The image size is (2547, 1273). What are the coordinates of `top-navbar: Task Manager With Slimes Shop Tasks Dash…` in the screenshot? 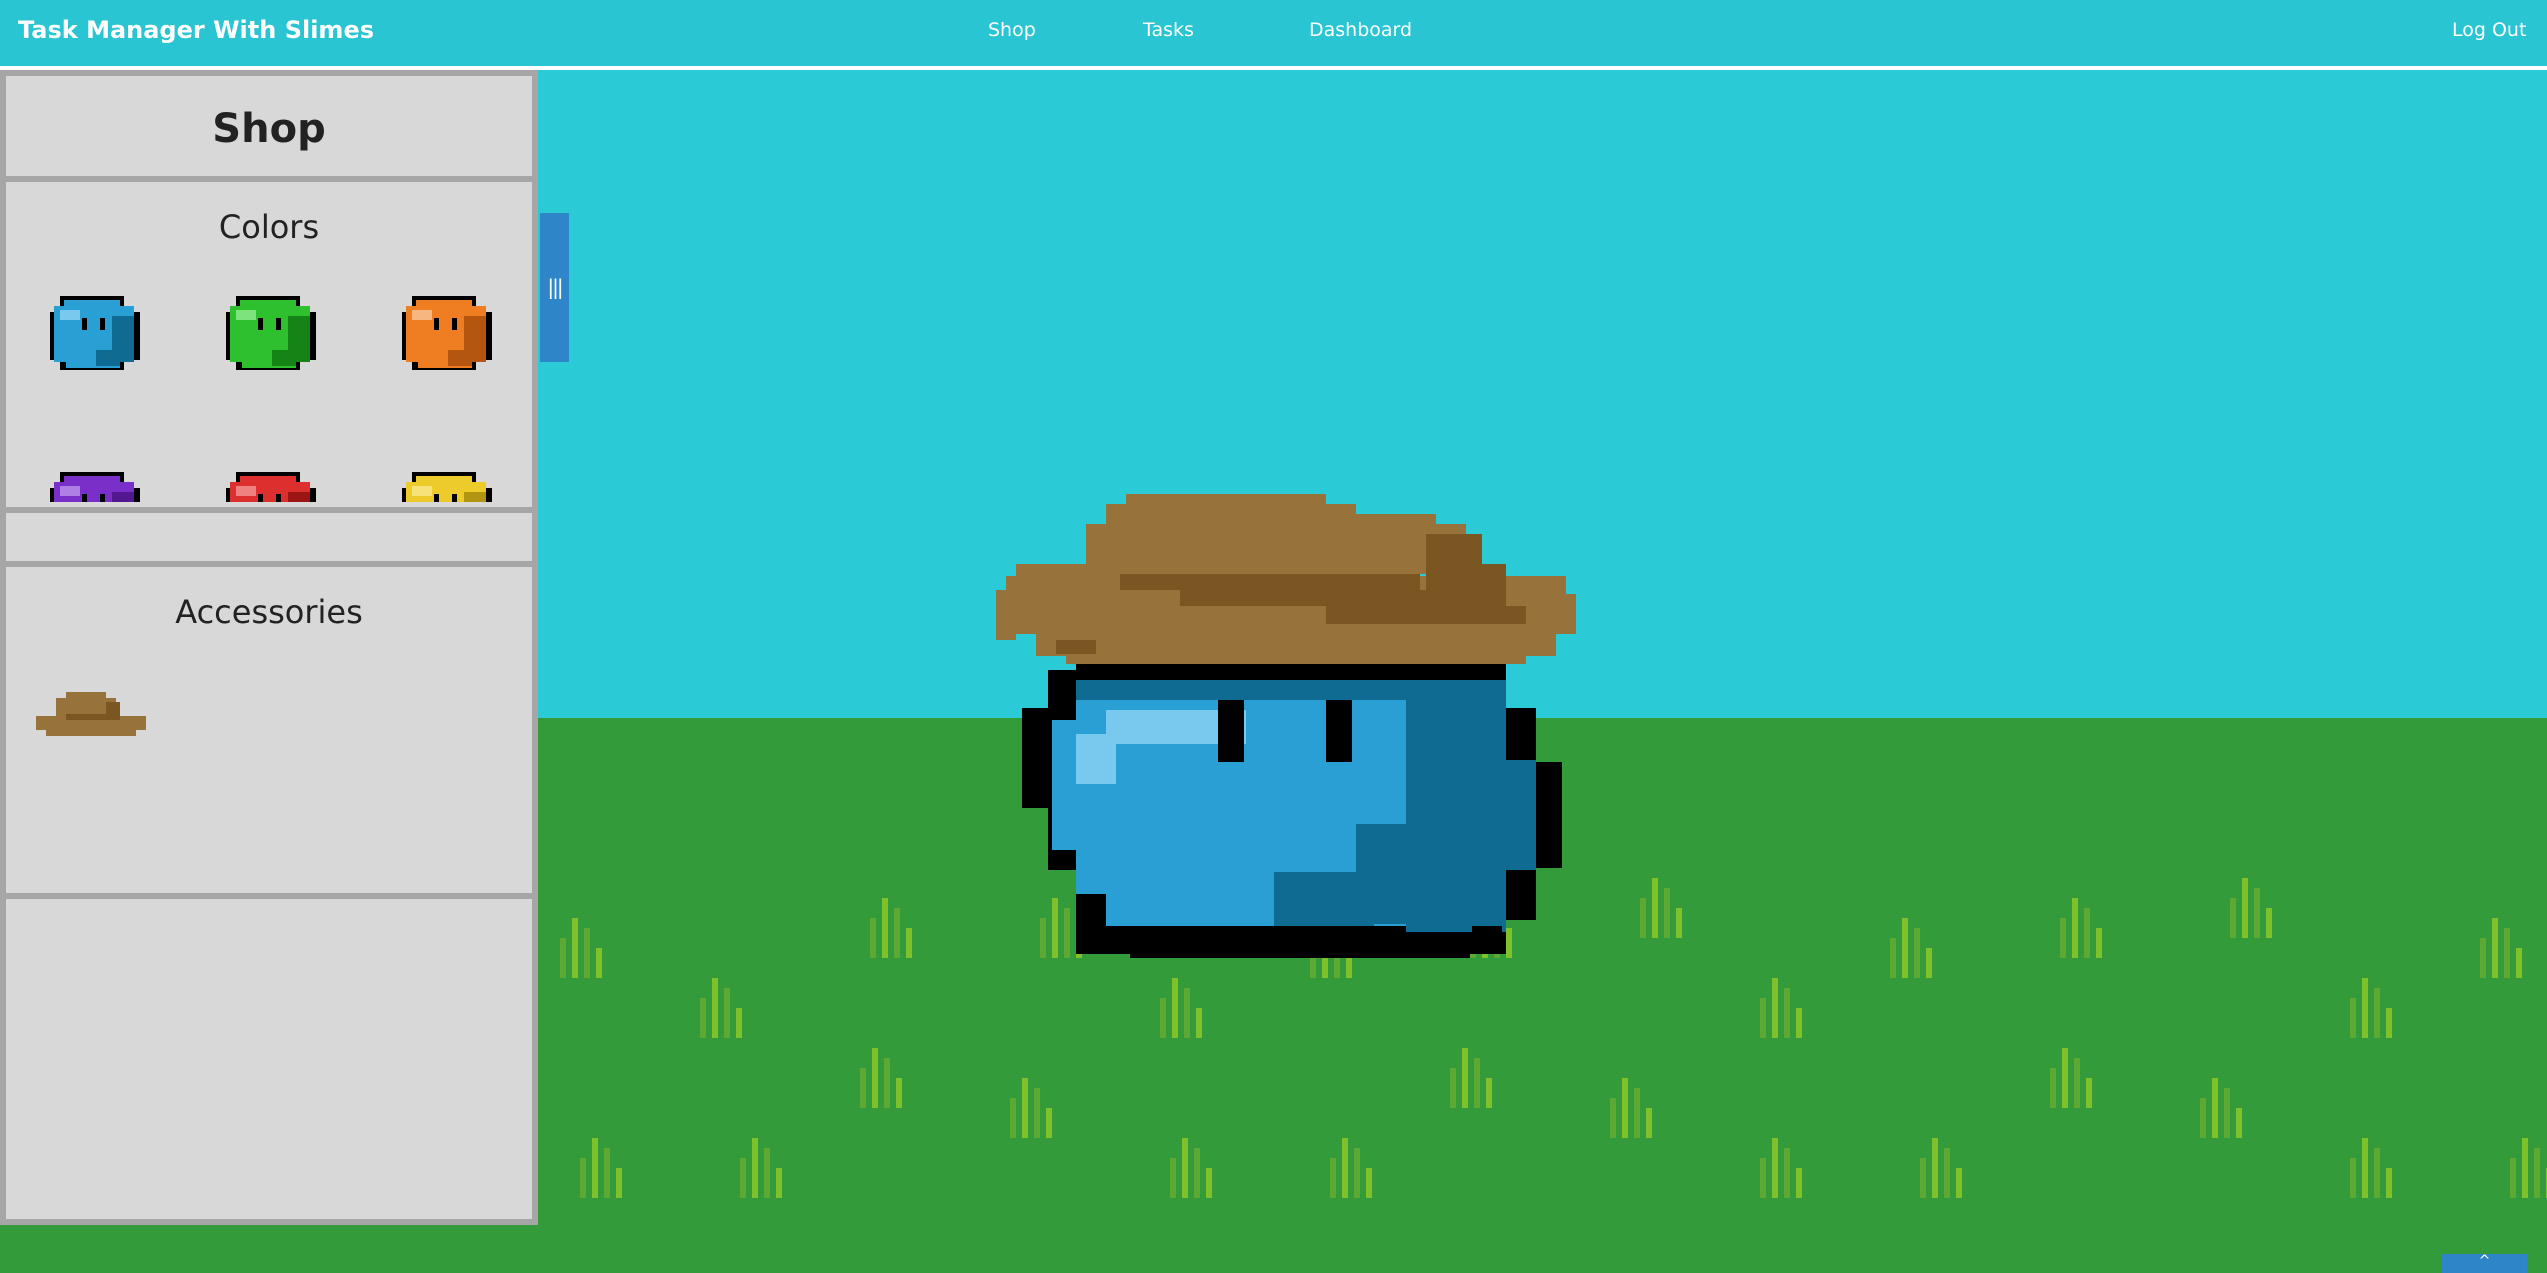 It's located at (1273, 35).